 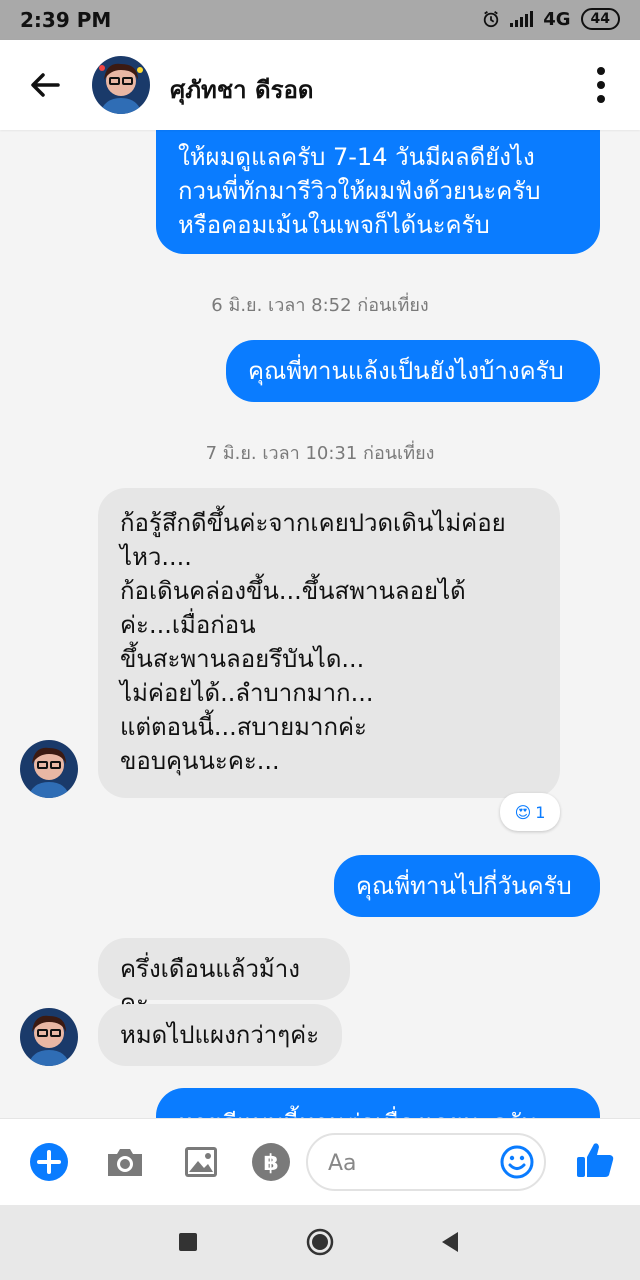 I want to click on heart-eyes-emoji: 😍, so click(x=523, y=812).